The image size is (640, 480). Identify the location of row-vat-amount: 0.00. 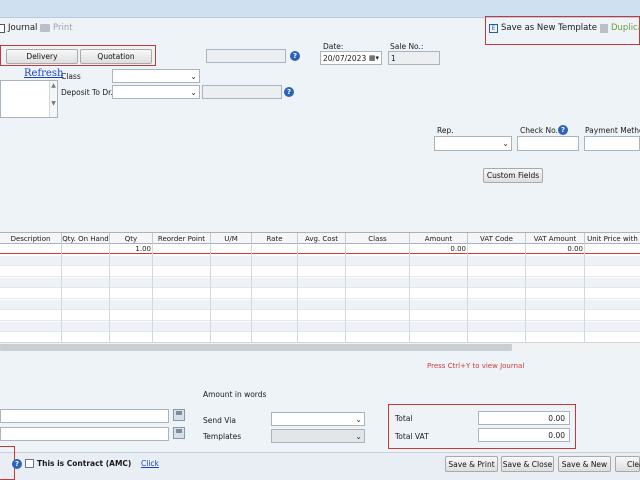
(554, 249).